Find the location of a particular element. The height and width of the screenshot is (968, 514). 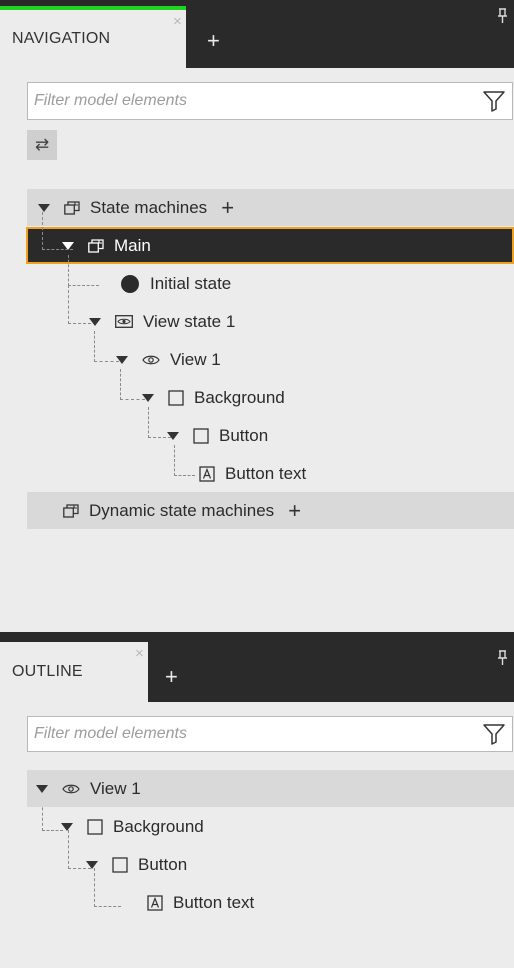

tree-row-background: Background is located at coordinates (270, 397).